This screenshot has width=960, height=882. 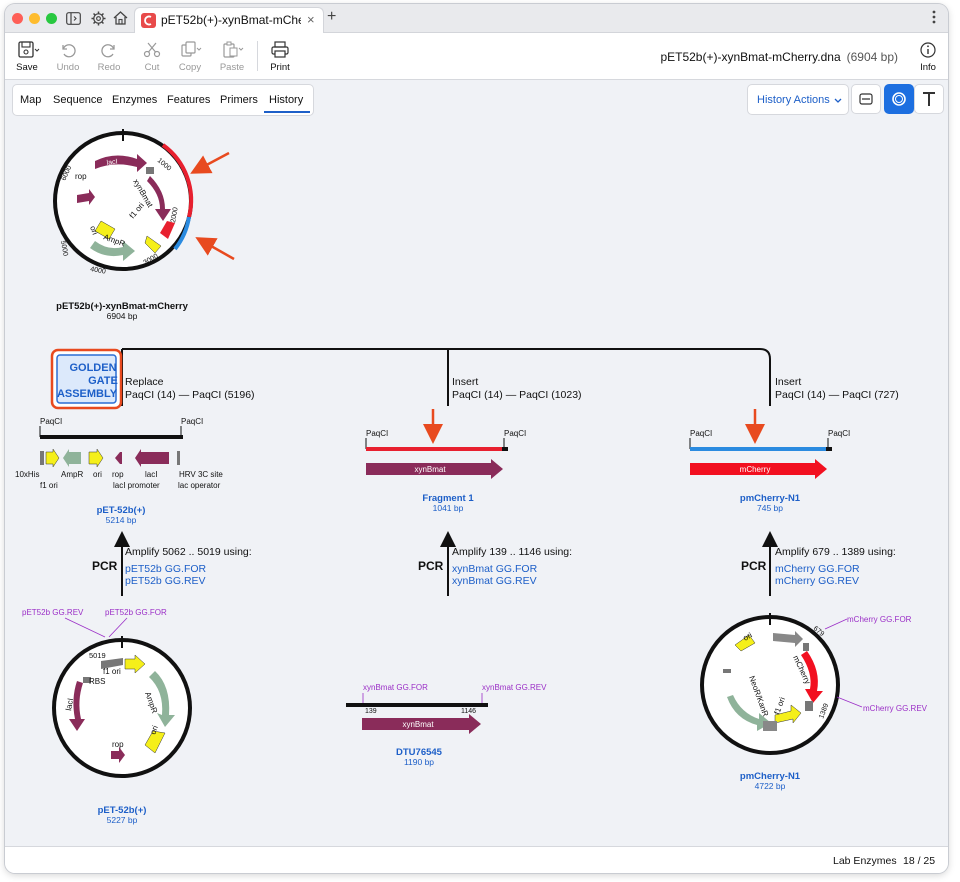 I want to click on template-size: 5227 bp, so click(x=122, y=820).